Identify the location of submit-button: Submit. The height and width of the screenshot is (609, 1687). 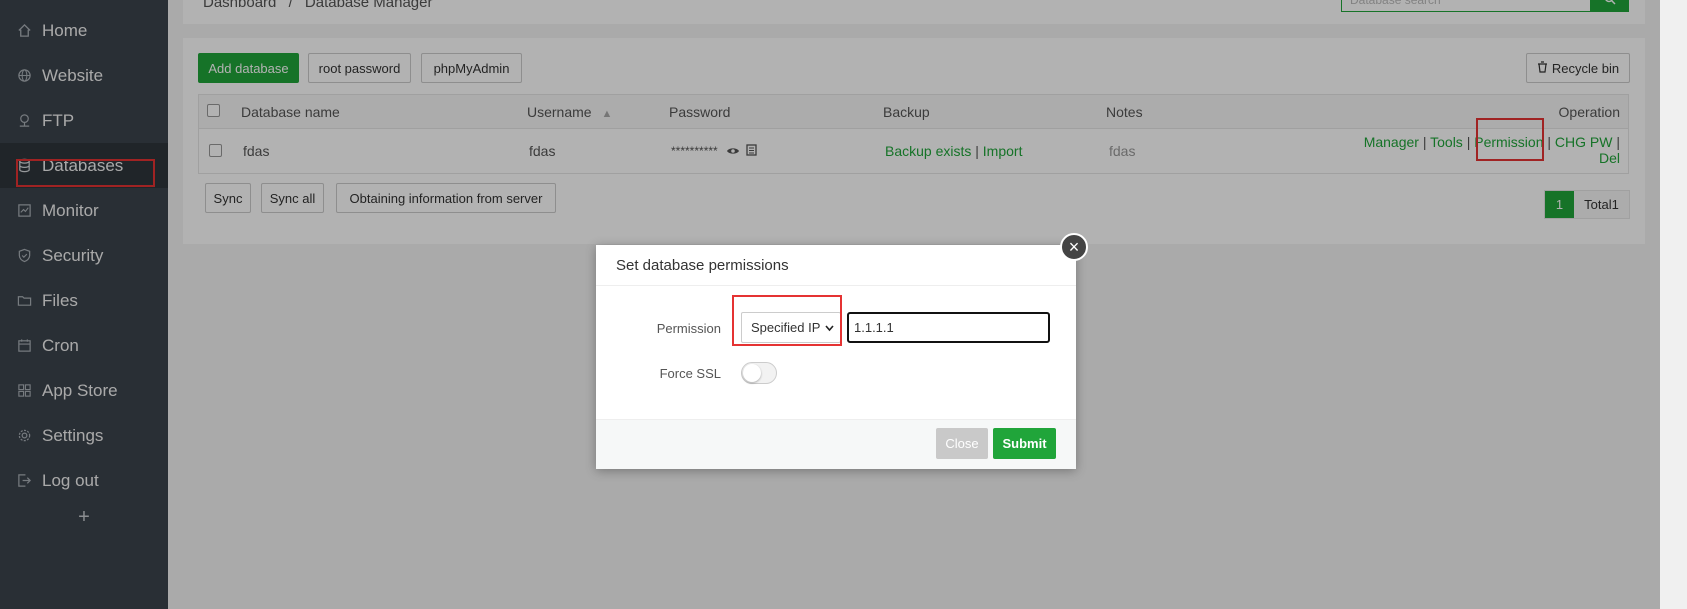
(1024, 443).